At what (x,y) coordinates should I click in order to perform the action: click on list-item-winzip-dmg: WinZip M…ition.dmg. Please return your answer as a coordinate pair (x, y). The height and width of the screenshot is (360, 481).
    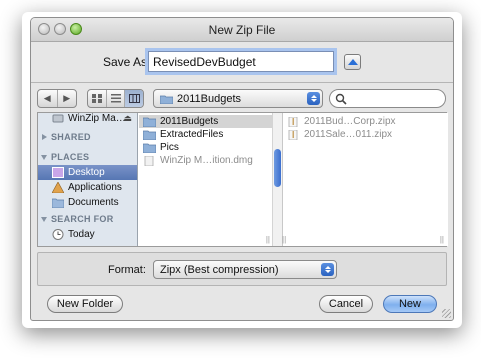
    Looking at the image, I should click on (210, 160).